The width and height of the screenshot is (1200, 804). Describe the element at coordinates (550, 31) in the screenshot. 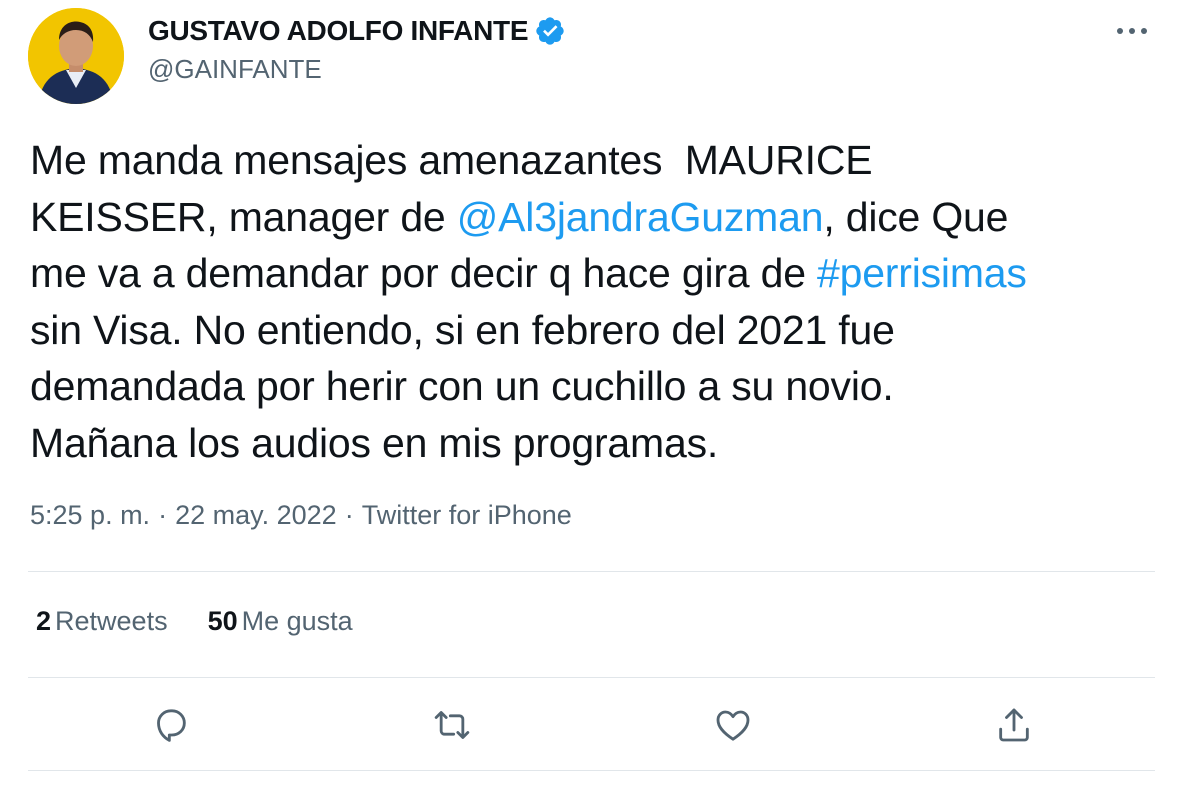

I see `verified-badge-icon` at that location.